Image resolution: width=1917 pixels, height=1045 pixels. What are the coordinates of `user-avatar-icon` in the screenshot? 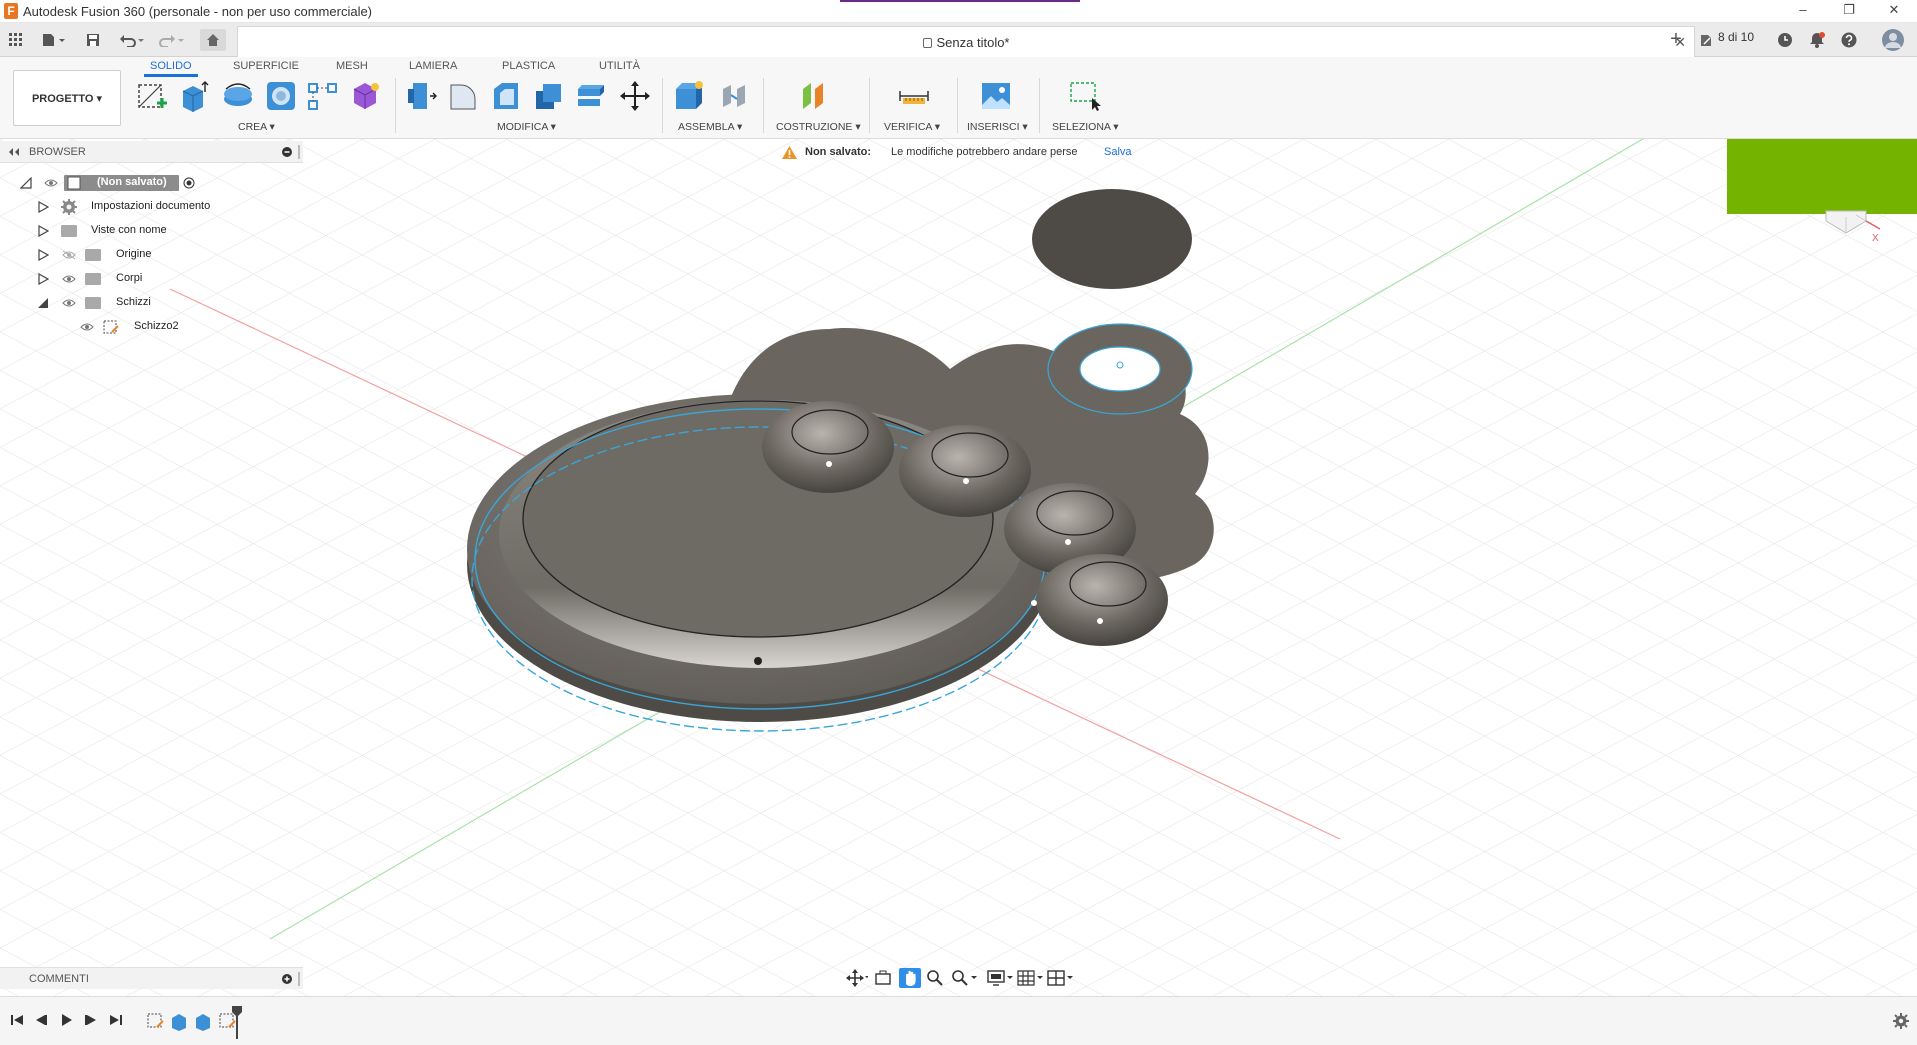 It's located at (1893, 40).